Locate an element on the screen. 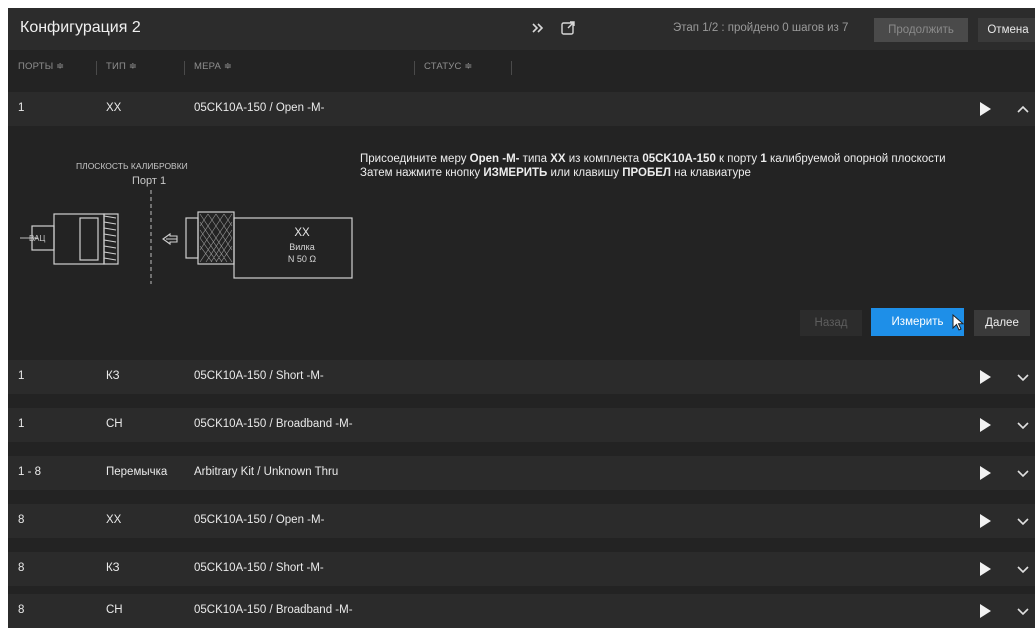 The image size is (1035, 628). column-header: ПОРТЫ ≑ ТИП ≑ МЕРА ≑ СТАТУС ≑ is located at coordinates (521, 68).